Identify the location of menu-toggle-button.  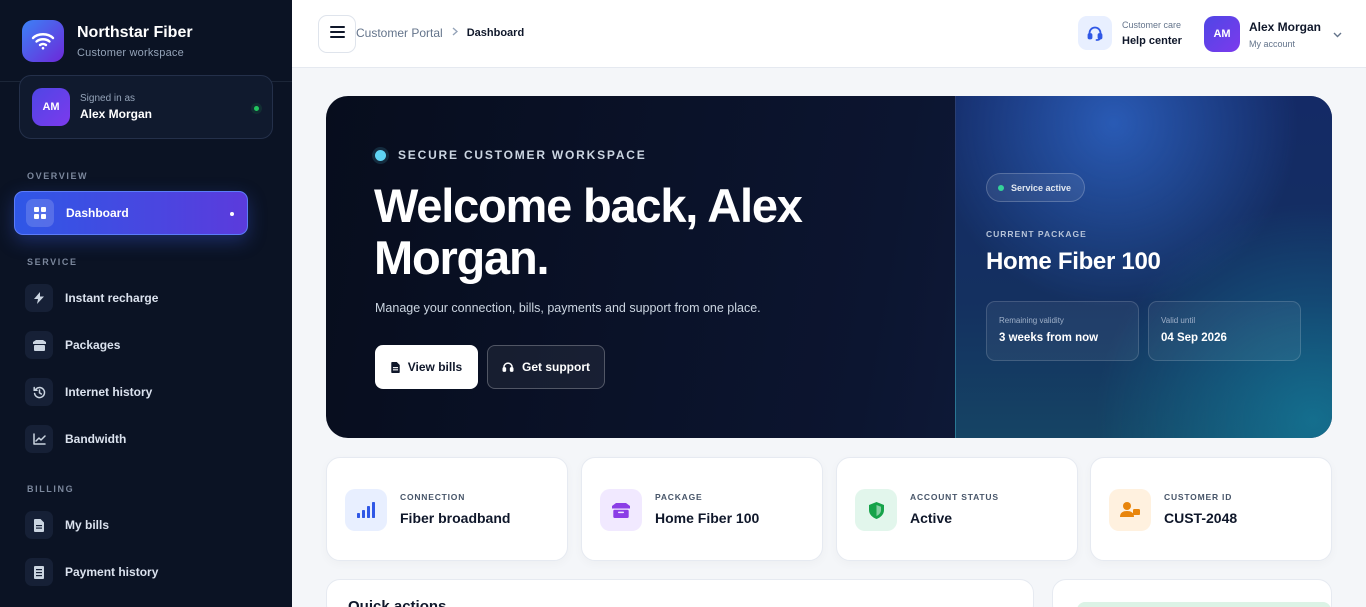
(337, 34).